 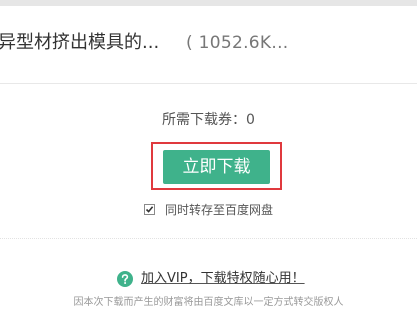 I want to click on download-now-button: 立即下载, so click(x=216, y=167).